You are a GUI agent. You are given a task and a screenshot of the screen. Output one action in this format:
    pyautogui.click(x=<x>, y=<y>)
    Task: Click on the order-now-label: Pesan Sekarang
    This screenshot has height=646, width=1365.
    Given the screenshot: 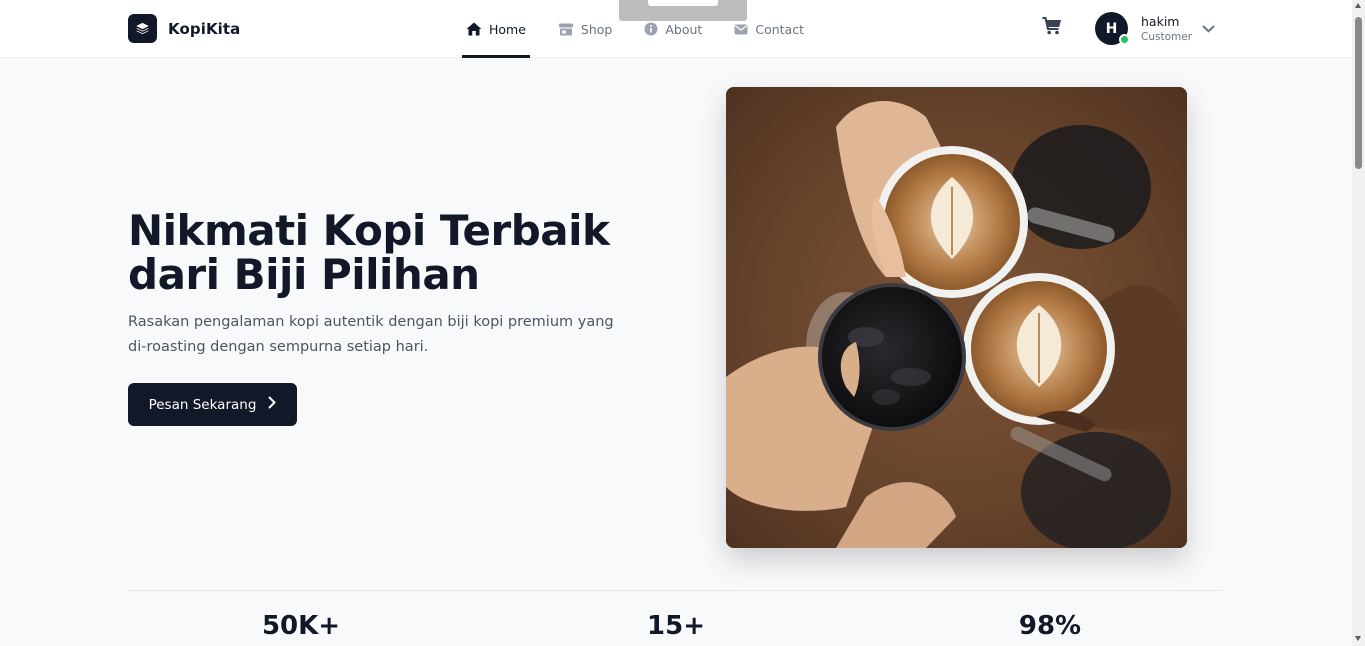 What is the action you would take?
    pyautogui.click(x=202, y=404)
    